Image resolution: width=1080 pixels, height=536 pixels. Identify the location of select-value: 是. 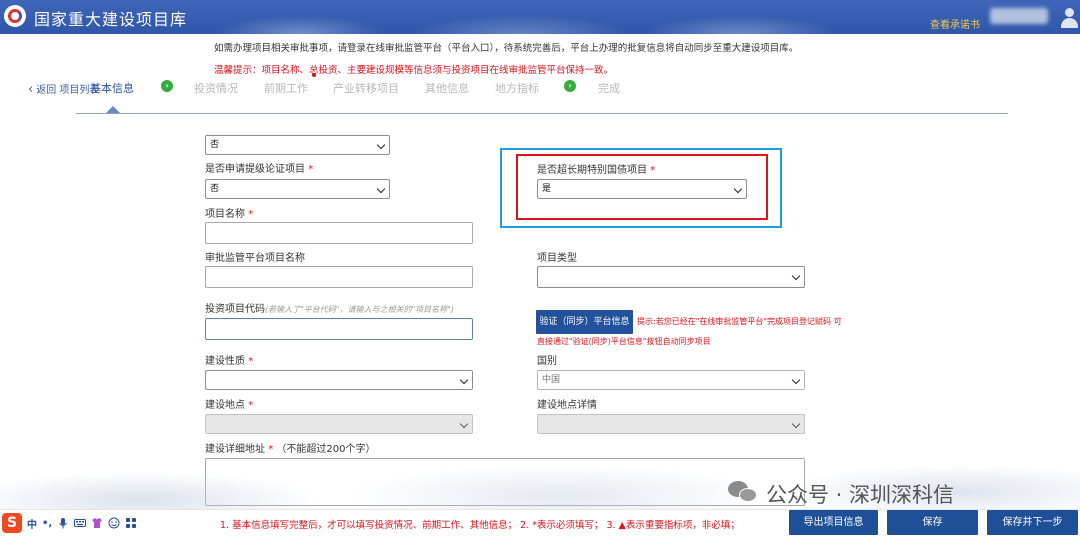
(547, 189).